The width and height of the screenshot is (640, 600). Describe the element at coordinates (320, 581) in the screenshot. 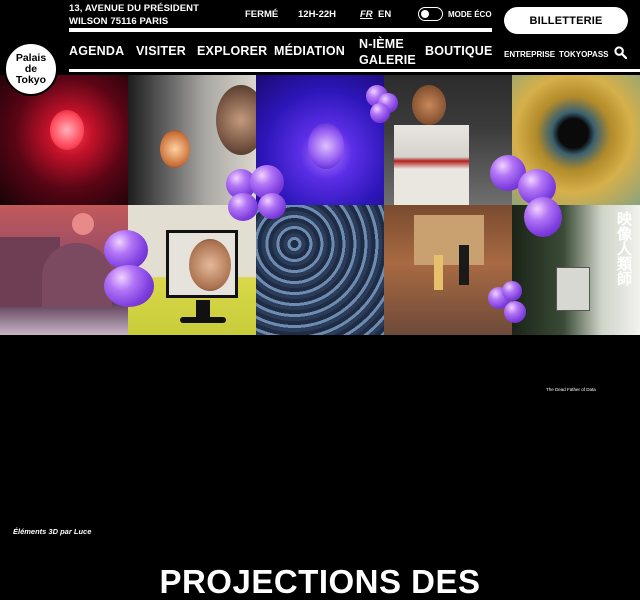

I see `section-headline: PROJECTIONS DES` at that location.